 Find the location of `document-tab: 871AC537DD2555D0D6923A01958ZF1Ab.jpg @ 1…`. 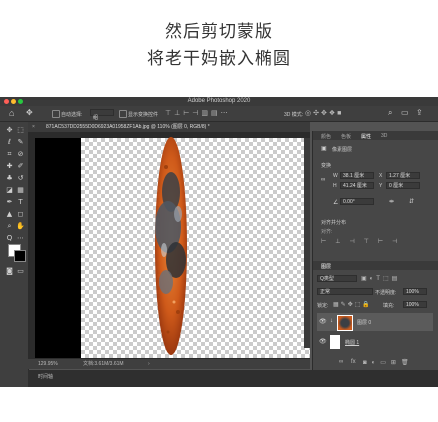

document-tab: 871AC537DD2555D0D6923A01958ZF1Ab.jpg @ 1… is located at coordinates (169, 127).